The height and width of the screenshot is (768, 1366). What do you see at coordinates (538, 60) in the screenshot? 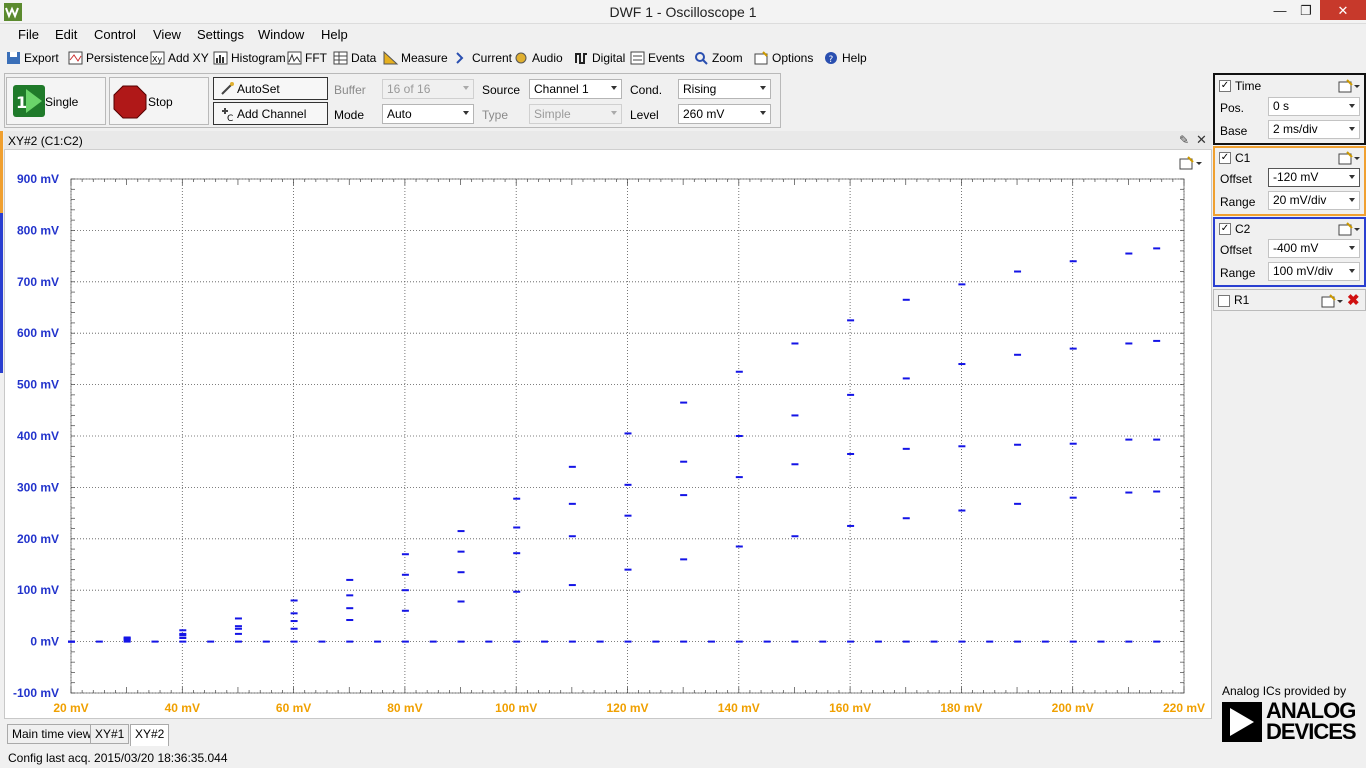
I see `audio-button: Audio` at bounding box center [538, 60].